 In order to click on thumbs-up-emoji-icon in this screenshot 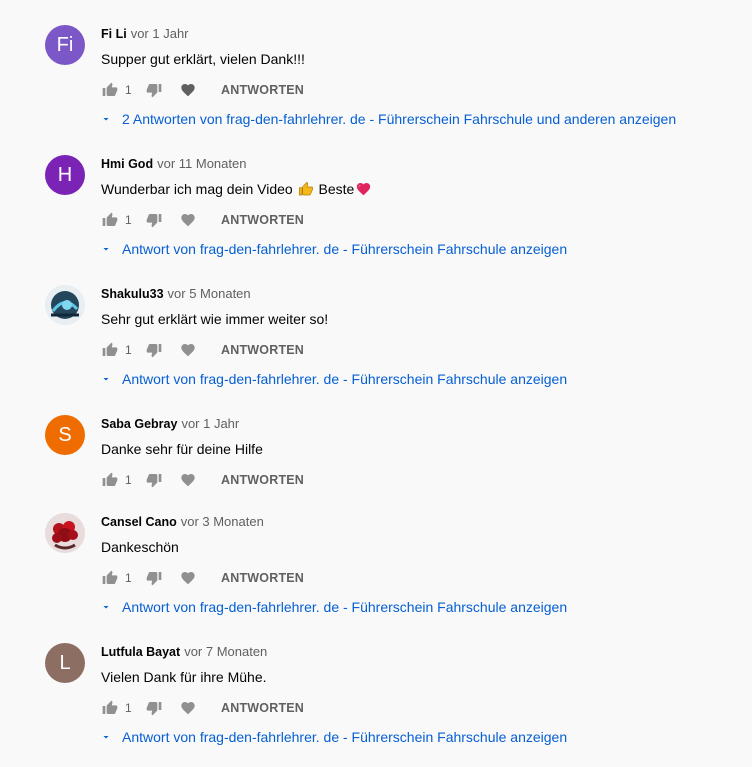, I will do `click(306, 191)`.